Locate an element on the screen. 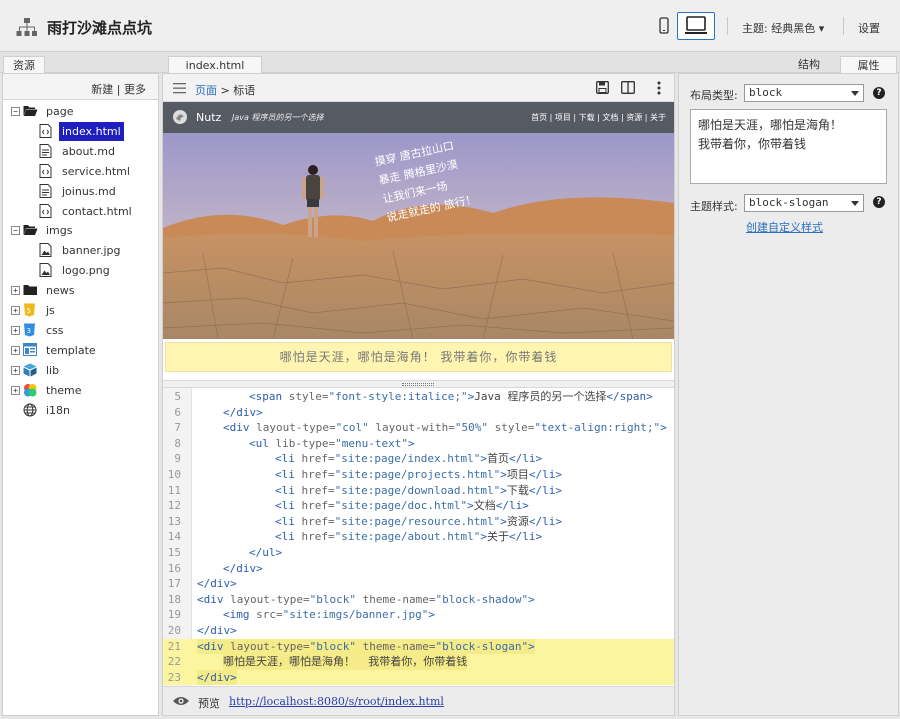 Image resolution: width=900 pixels, height=719 pixels. tab-structure: 结构 is located at coordinates (809, 65).